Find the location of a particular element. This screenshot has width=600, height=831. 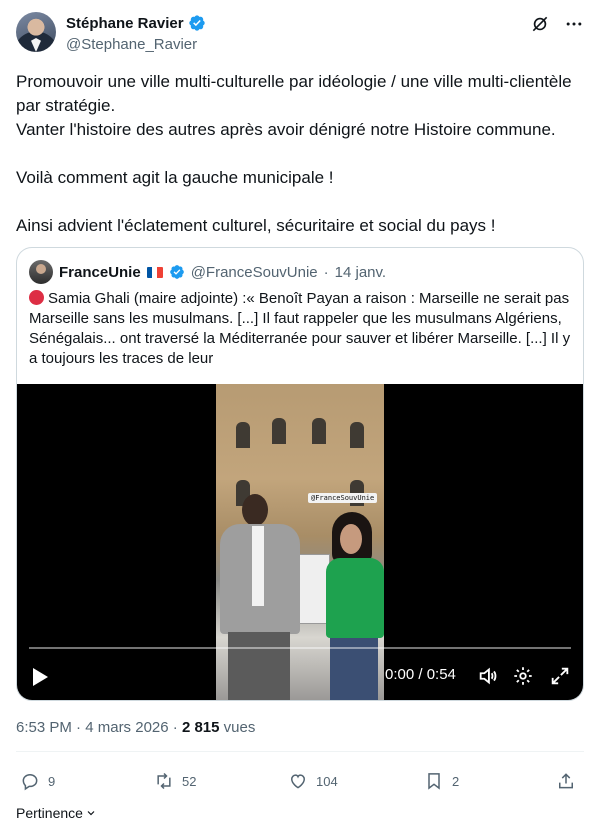

repost-count: 52 is located at coordinates (189, 781).